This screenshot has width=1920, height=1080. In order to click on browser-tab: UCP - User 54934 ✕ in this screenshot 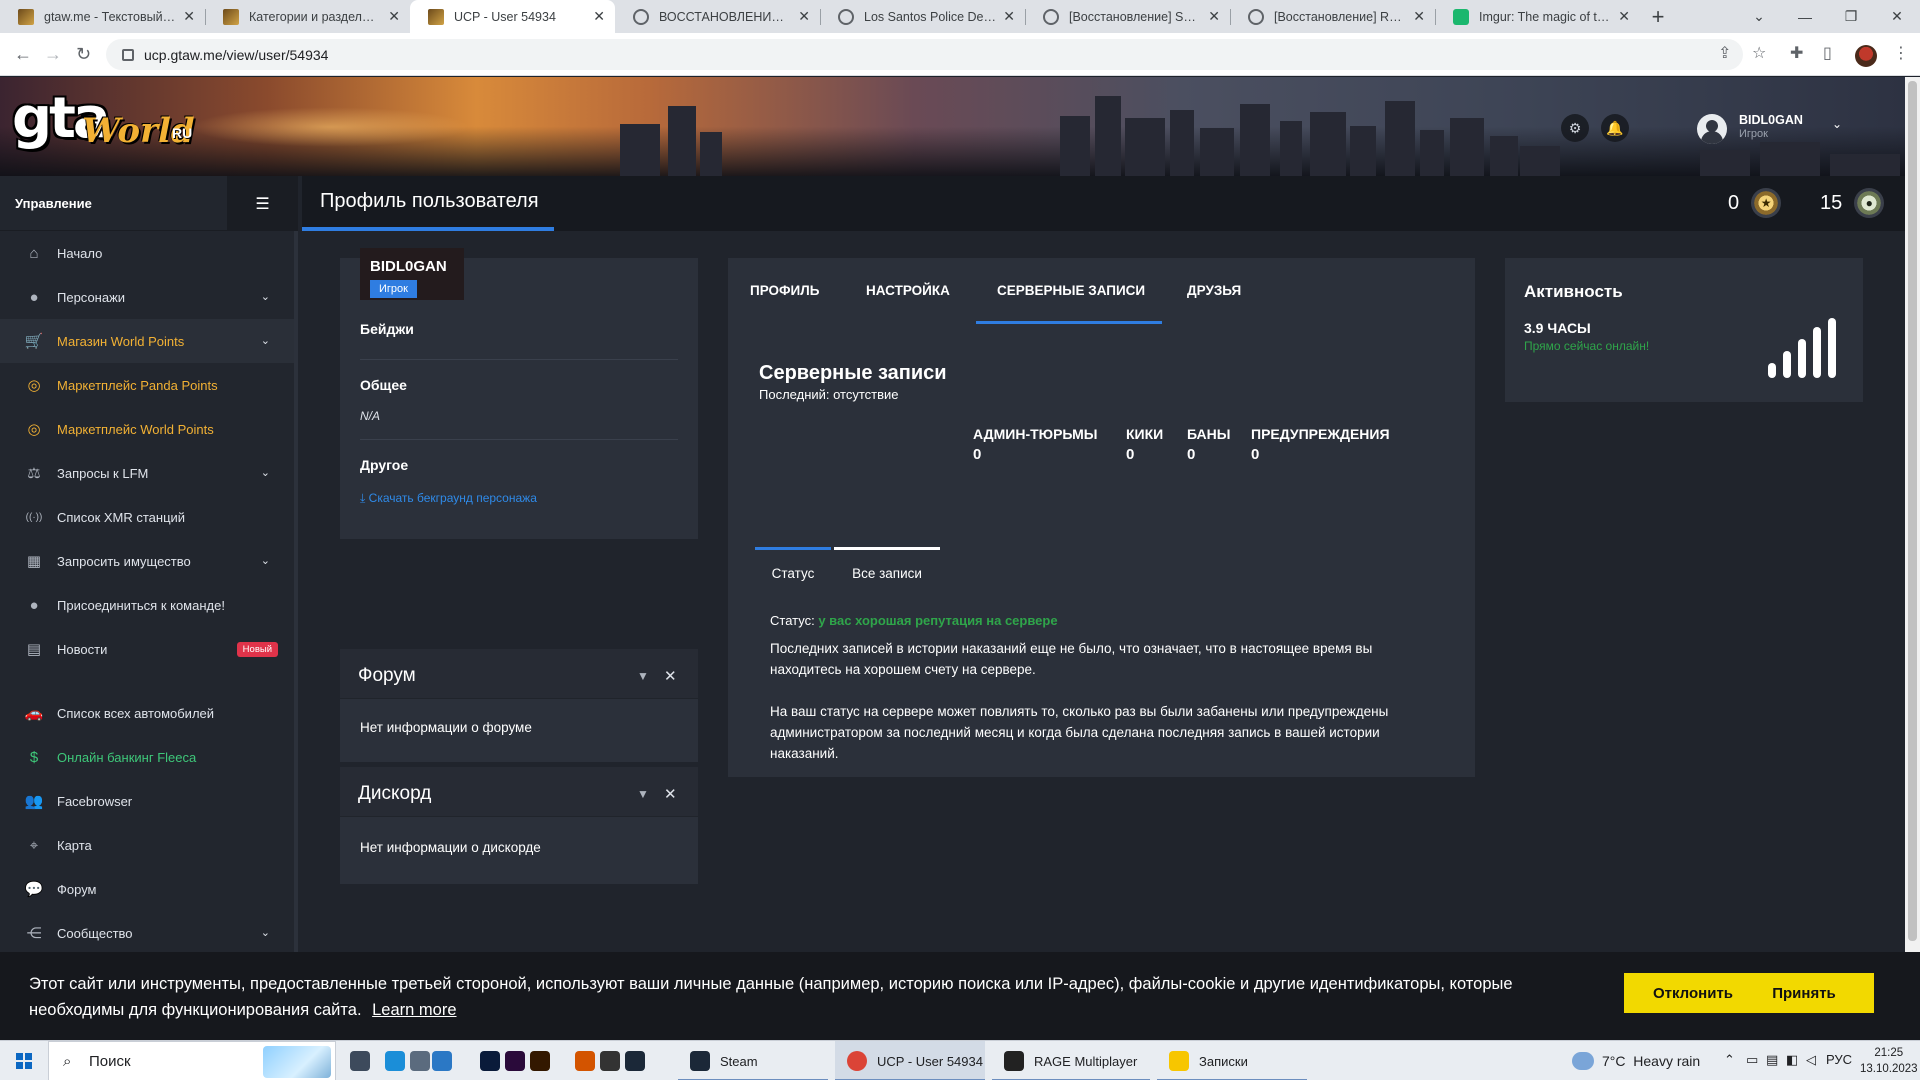, I will do `click(512, 16)`.